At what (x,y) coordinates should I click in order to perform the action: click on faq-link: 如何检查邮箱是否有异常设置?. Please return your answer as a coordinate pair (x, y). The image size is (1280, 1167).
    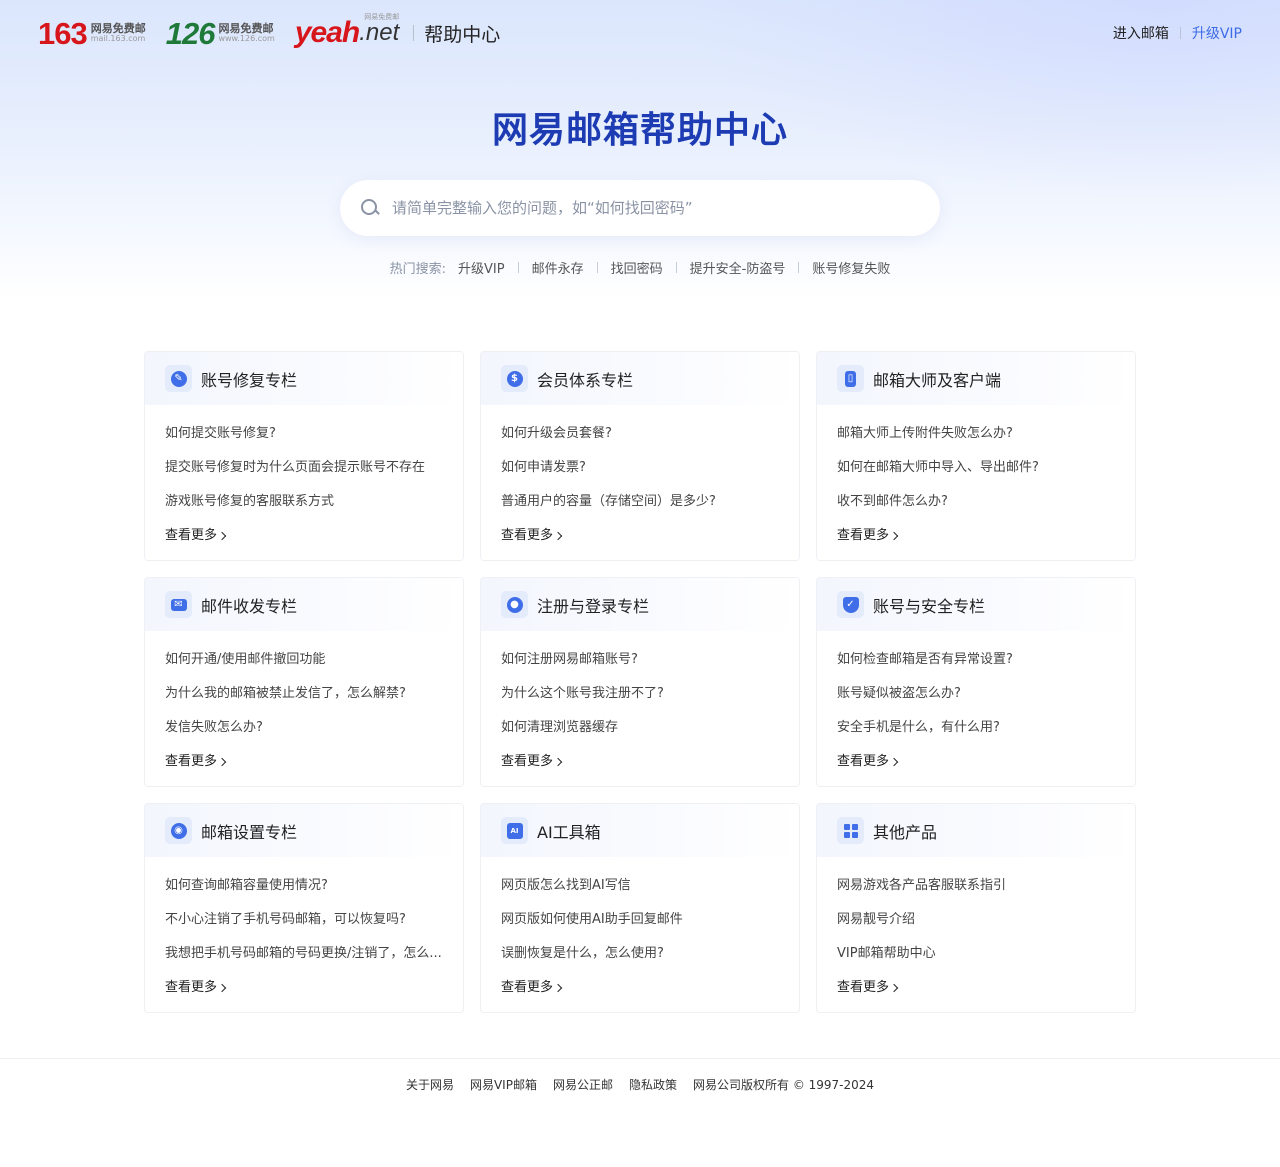
    Looking at the image, I should click on (976, 660).